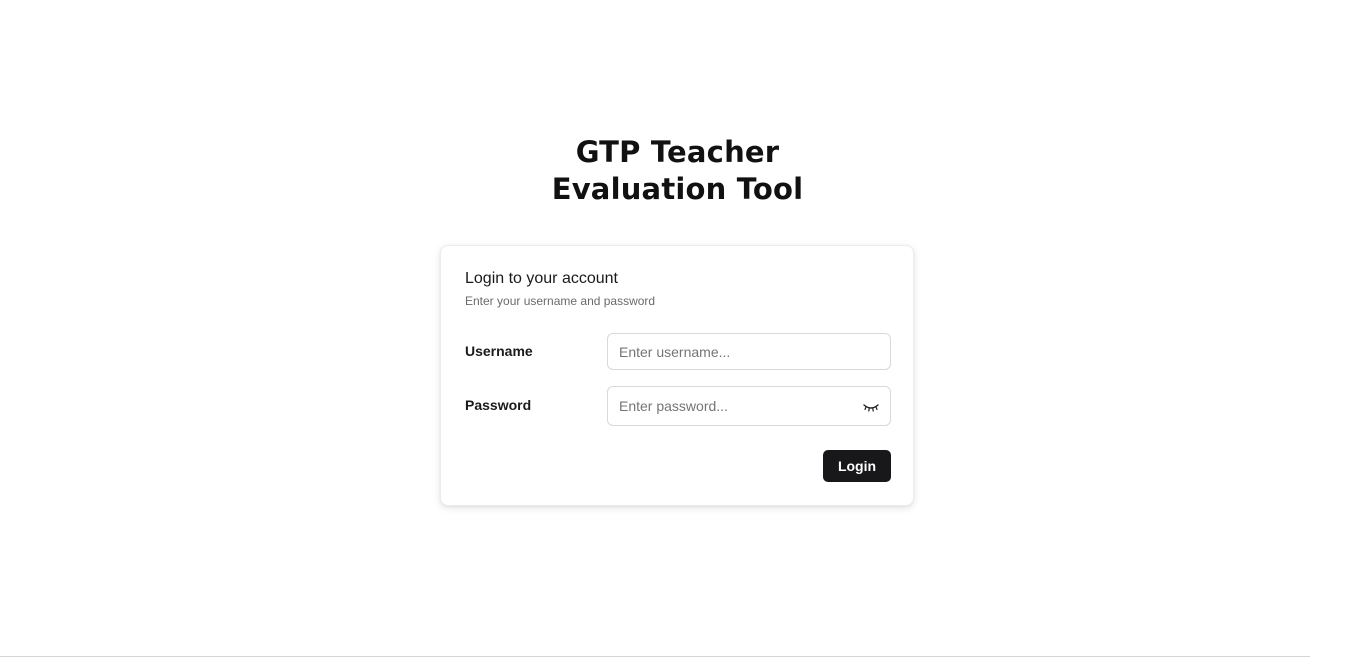 The height and width of the screenshot is (658, 1355). I want to click on password-input, so click(734, 406).